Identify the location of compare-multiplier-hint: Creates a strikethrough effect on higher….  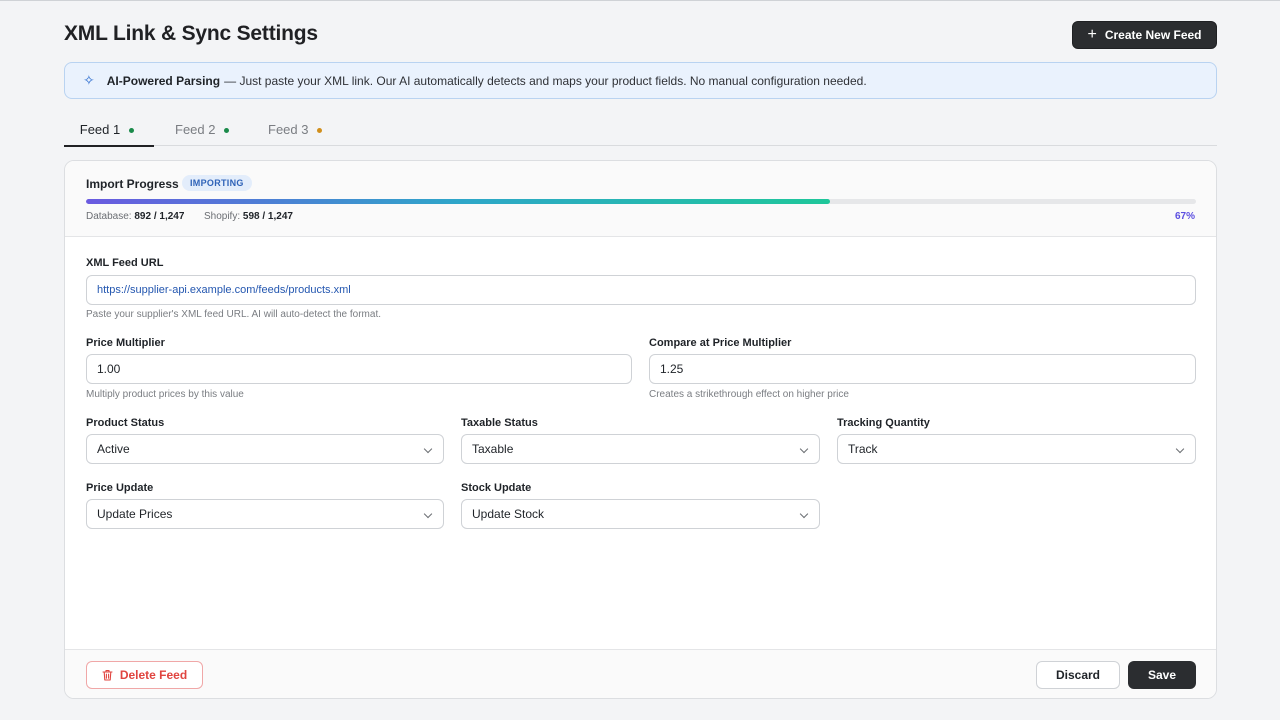
(749, 394).